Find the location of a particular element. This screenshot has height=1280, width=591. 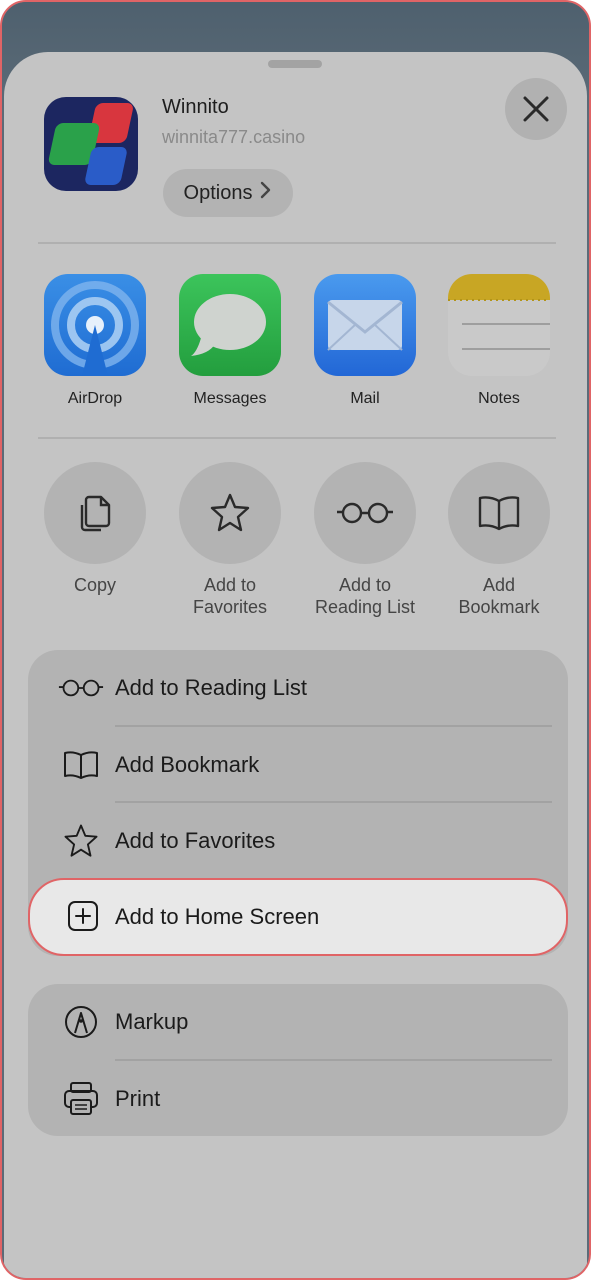

site-title: Winnito is located at coordinates (195, 107).